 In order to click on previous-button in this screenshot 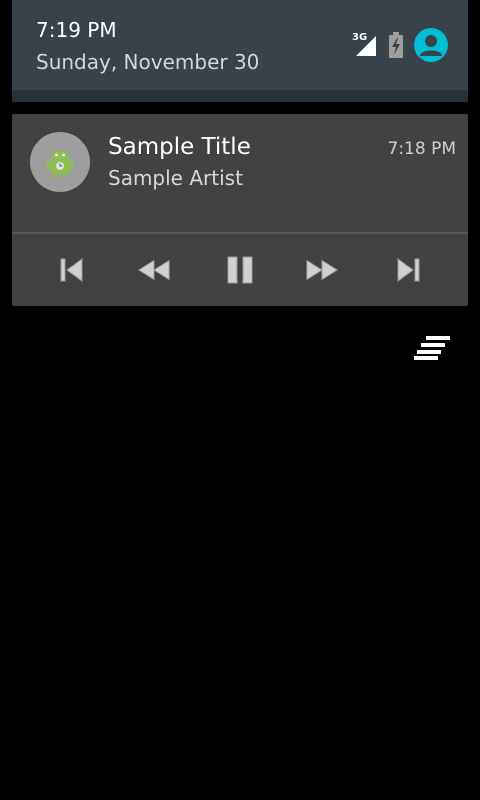, I will do `click(72, 270)`.